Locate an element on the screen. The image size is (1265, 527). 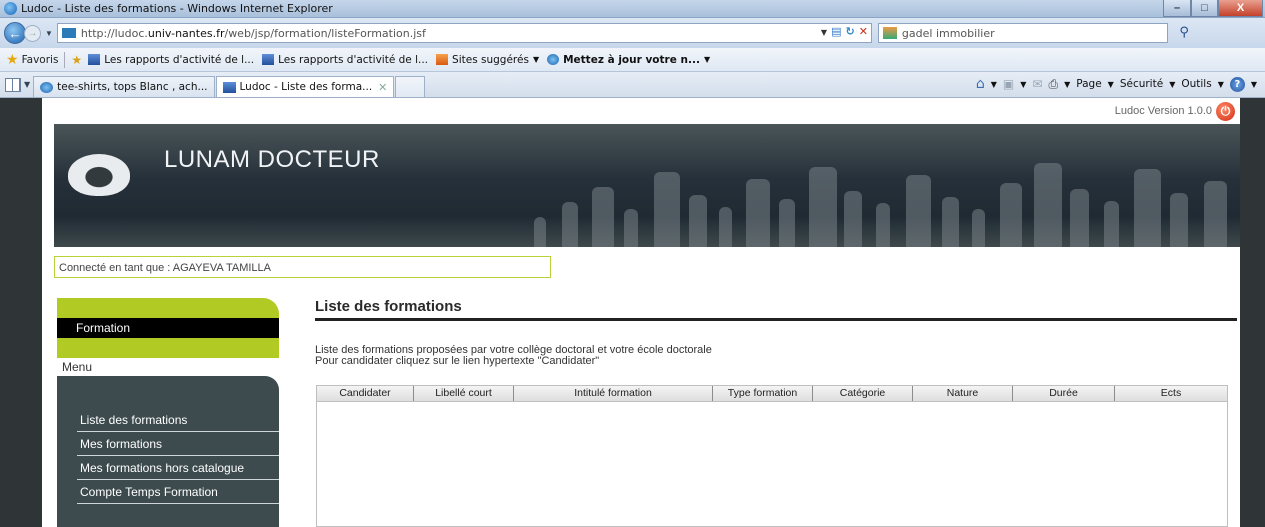
search-icon: ⚲ is located at coordinates (1184, 32).